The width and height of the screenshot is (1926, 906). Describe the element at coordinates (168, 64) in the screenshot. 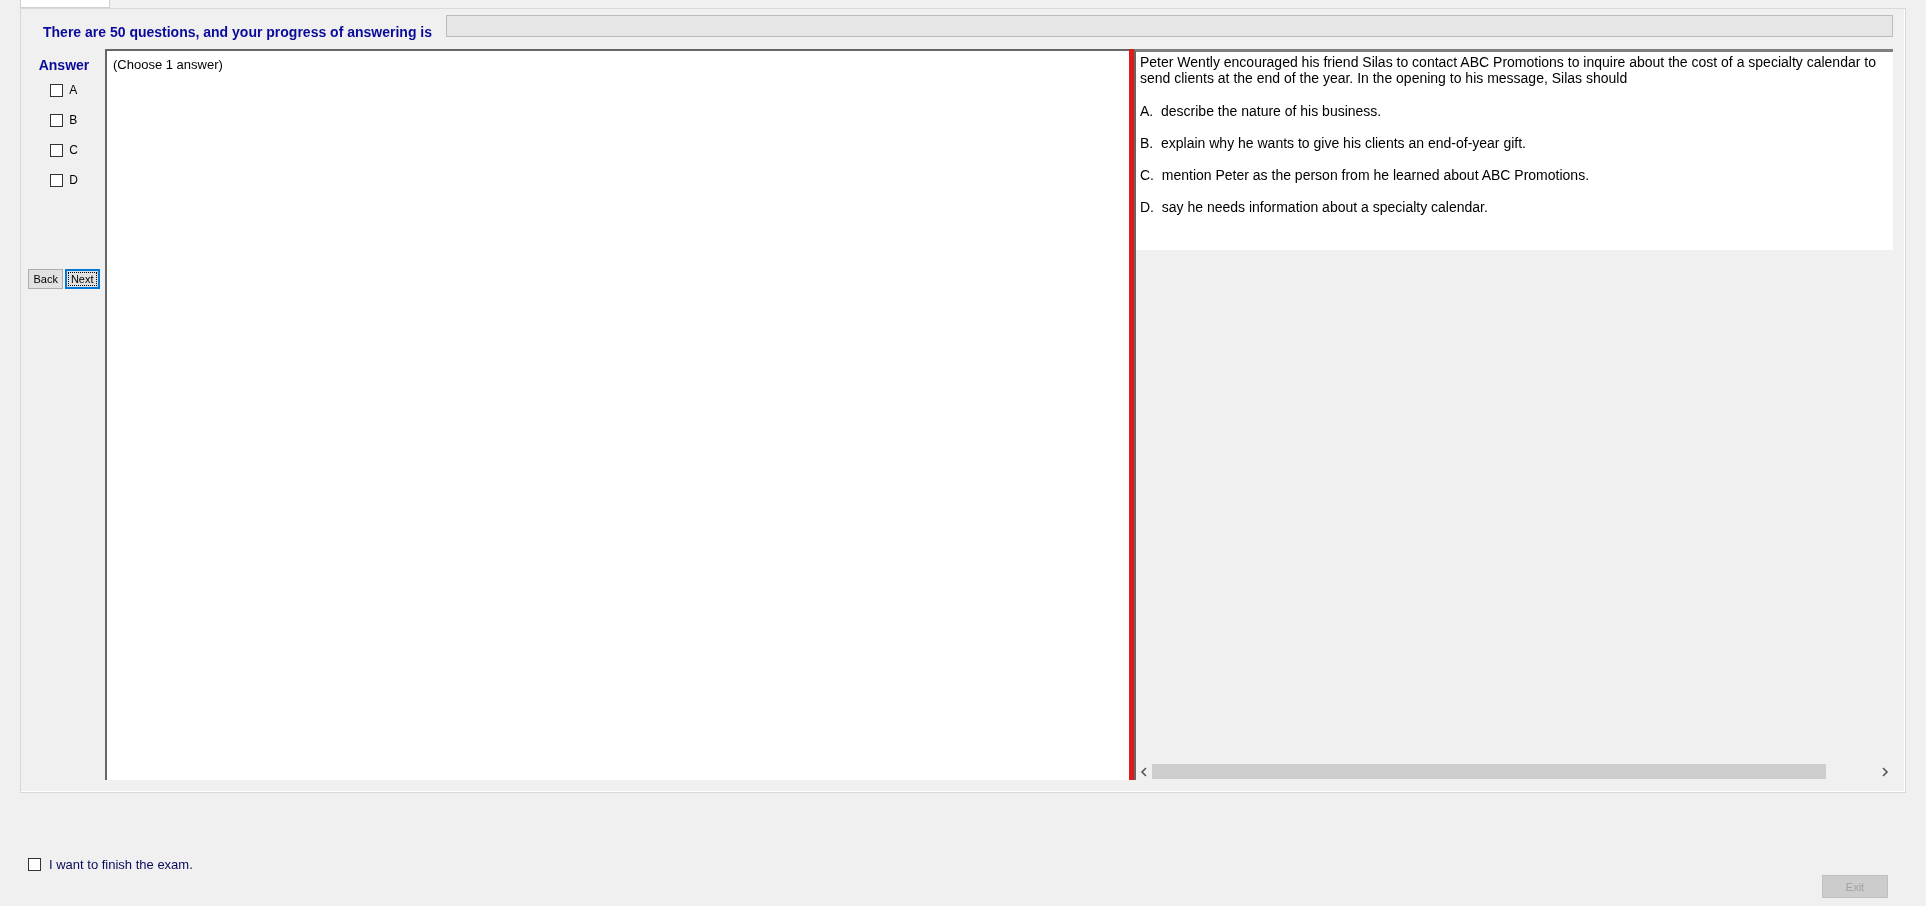

I see `instruction-text: (Choose 1 answer)` at that location.